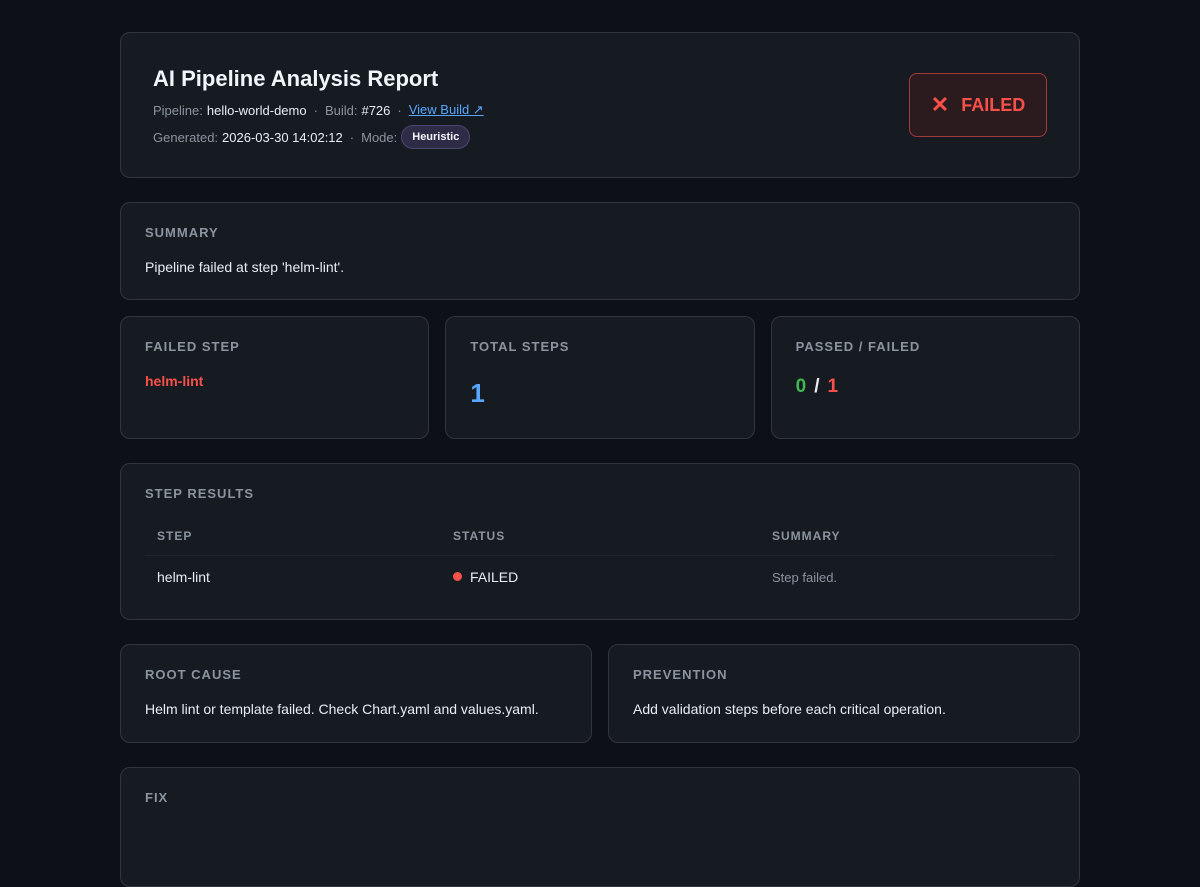  Describe the element at coordinates (801, 386) in the screenshot. I see `passed-count: 0` at that location.